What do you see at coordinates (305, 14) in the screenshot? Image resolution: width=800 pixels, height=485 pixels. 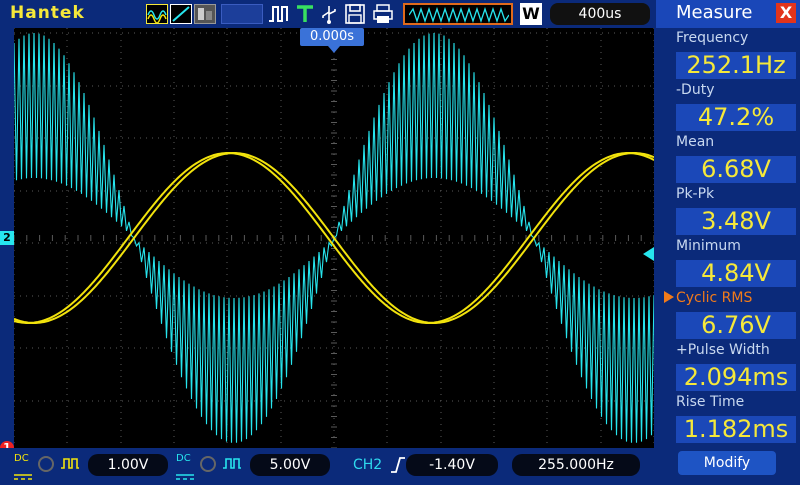 I see `trigger-status-t-icon` at bounding box center [305, 14].